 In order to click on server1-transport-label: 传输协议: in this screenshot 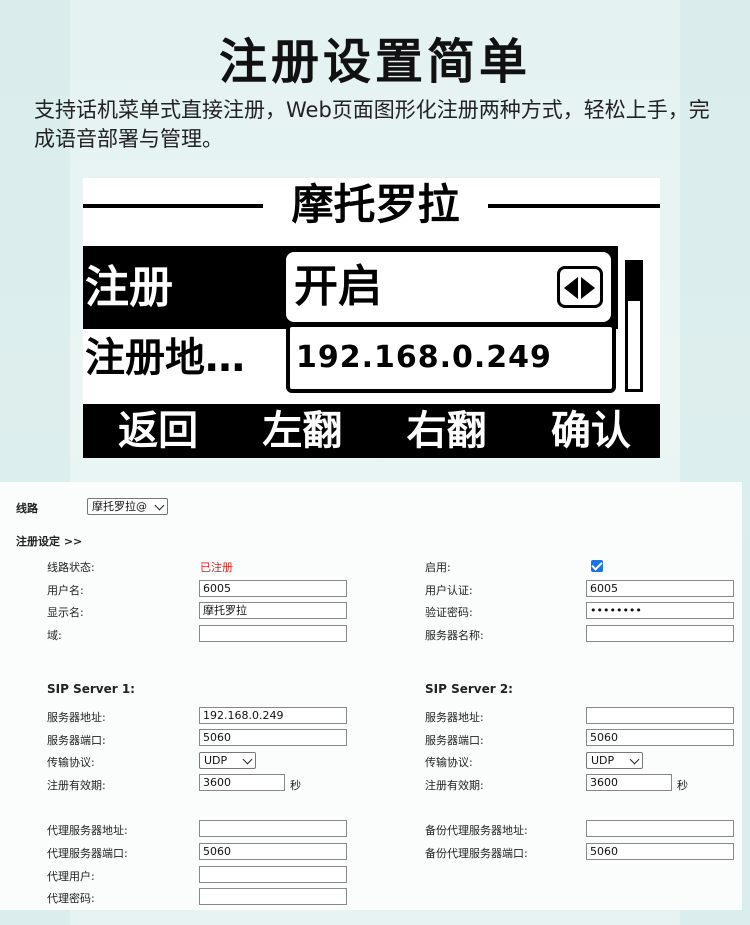, I will do `click(71, 762)`.